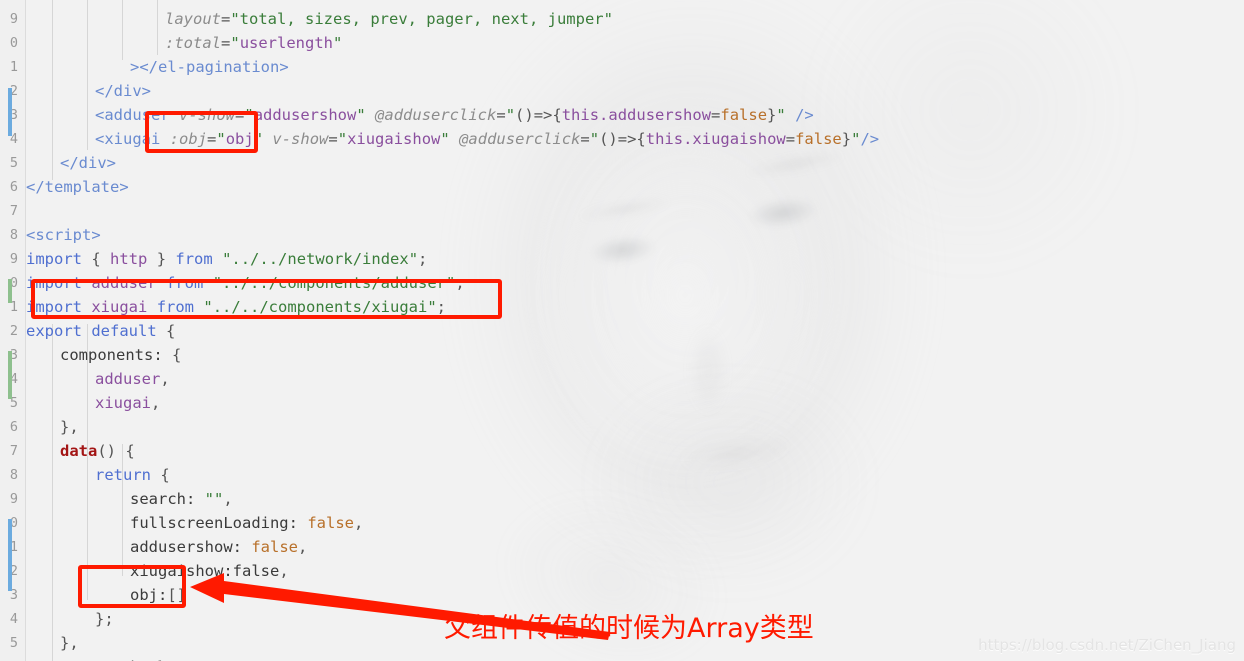 The width and height of the screenshot is (1244, 661). Describe the element at coordinates (181, 499) in the screenshot. I see `code-line: search: "",` at that location.